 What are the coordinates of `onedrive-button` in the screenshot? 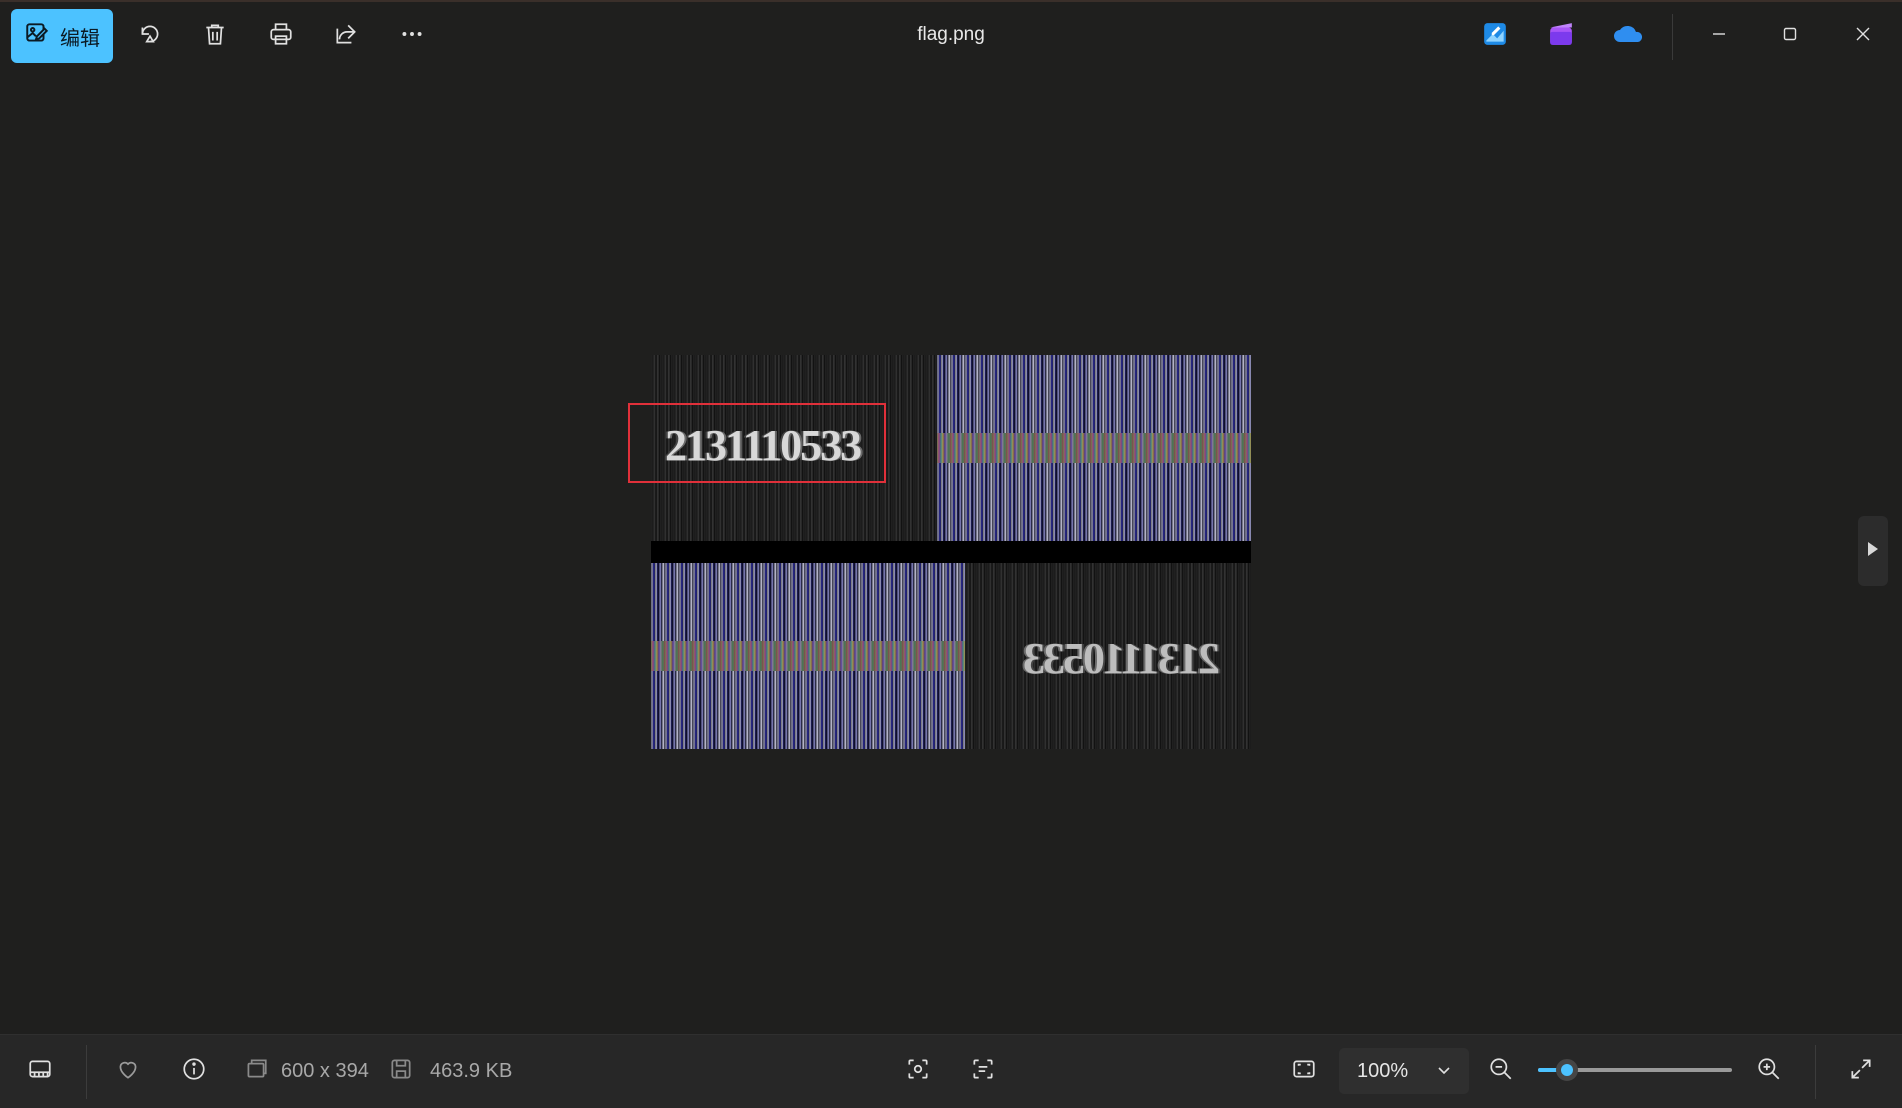 It's located at (1628, 36).